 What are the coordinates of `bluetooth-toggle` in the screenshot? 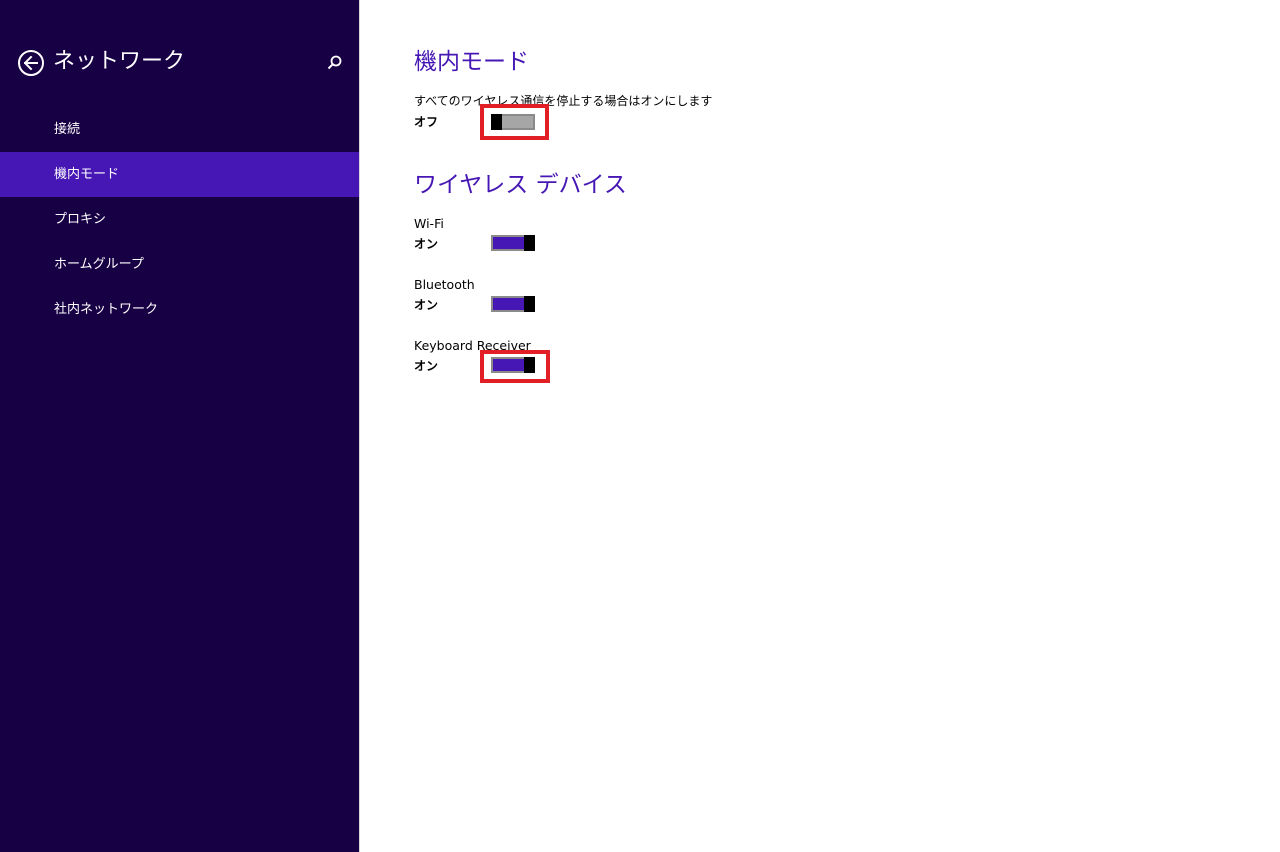 It's located at (513, 304).